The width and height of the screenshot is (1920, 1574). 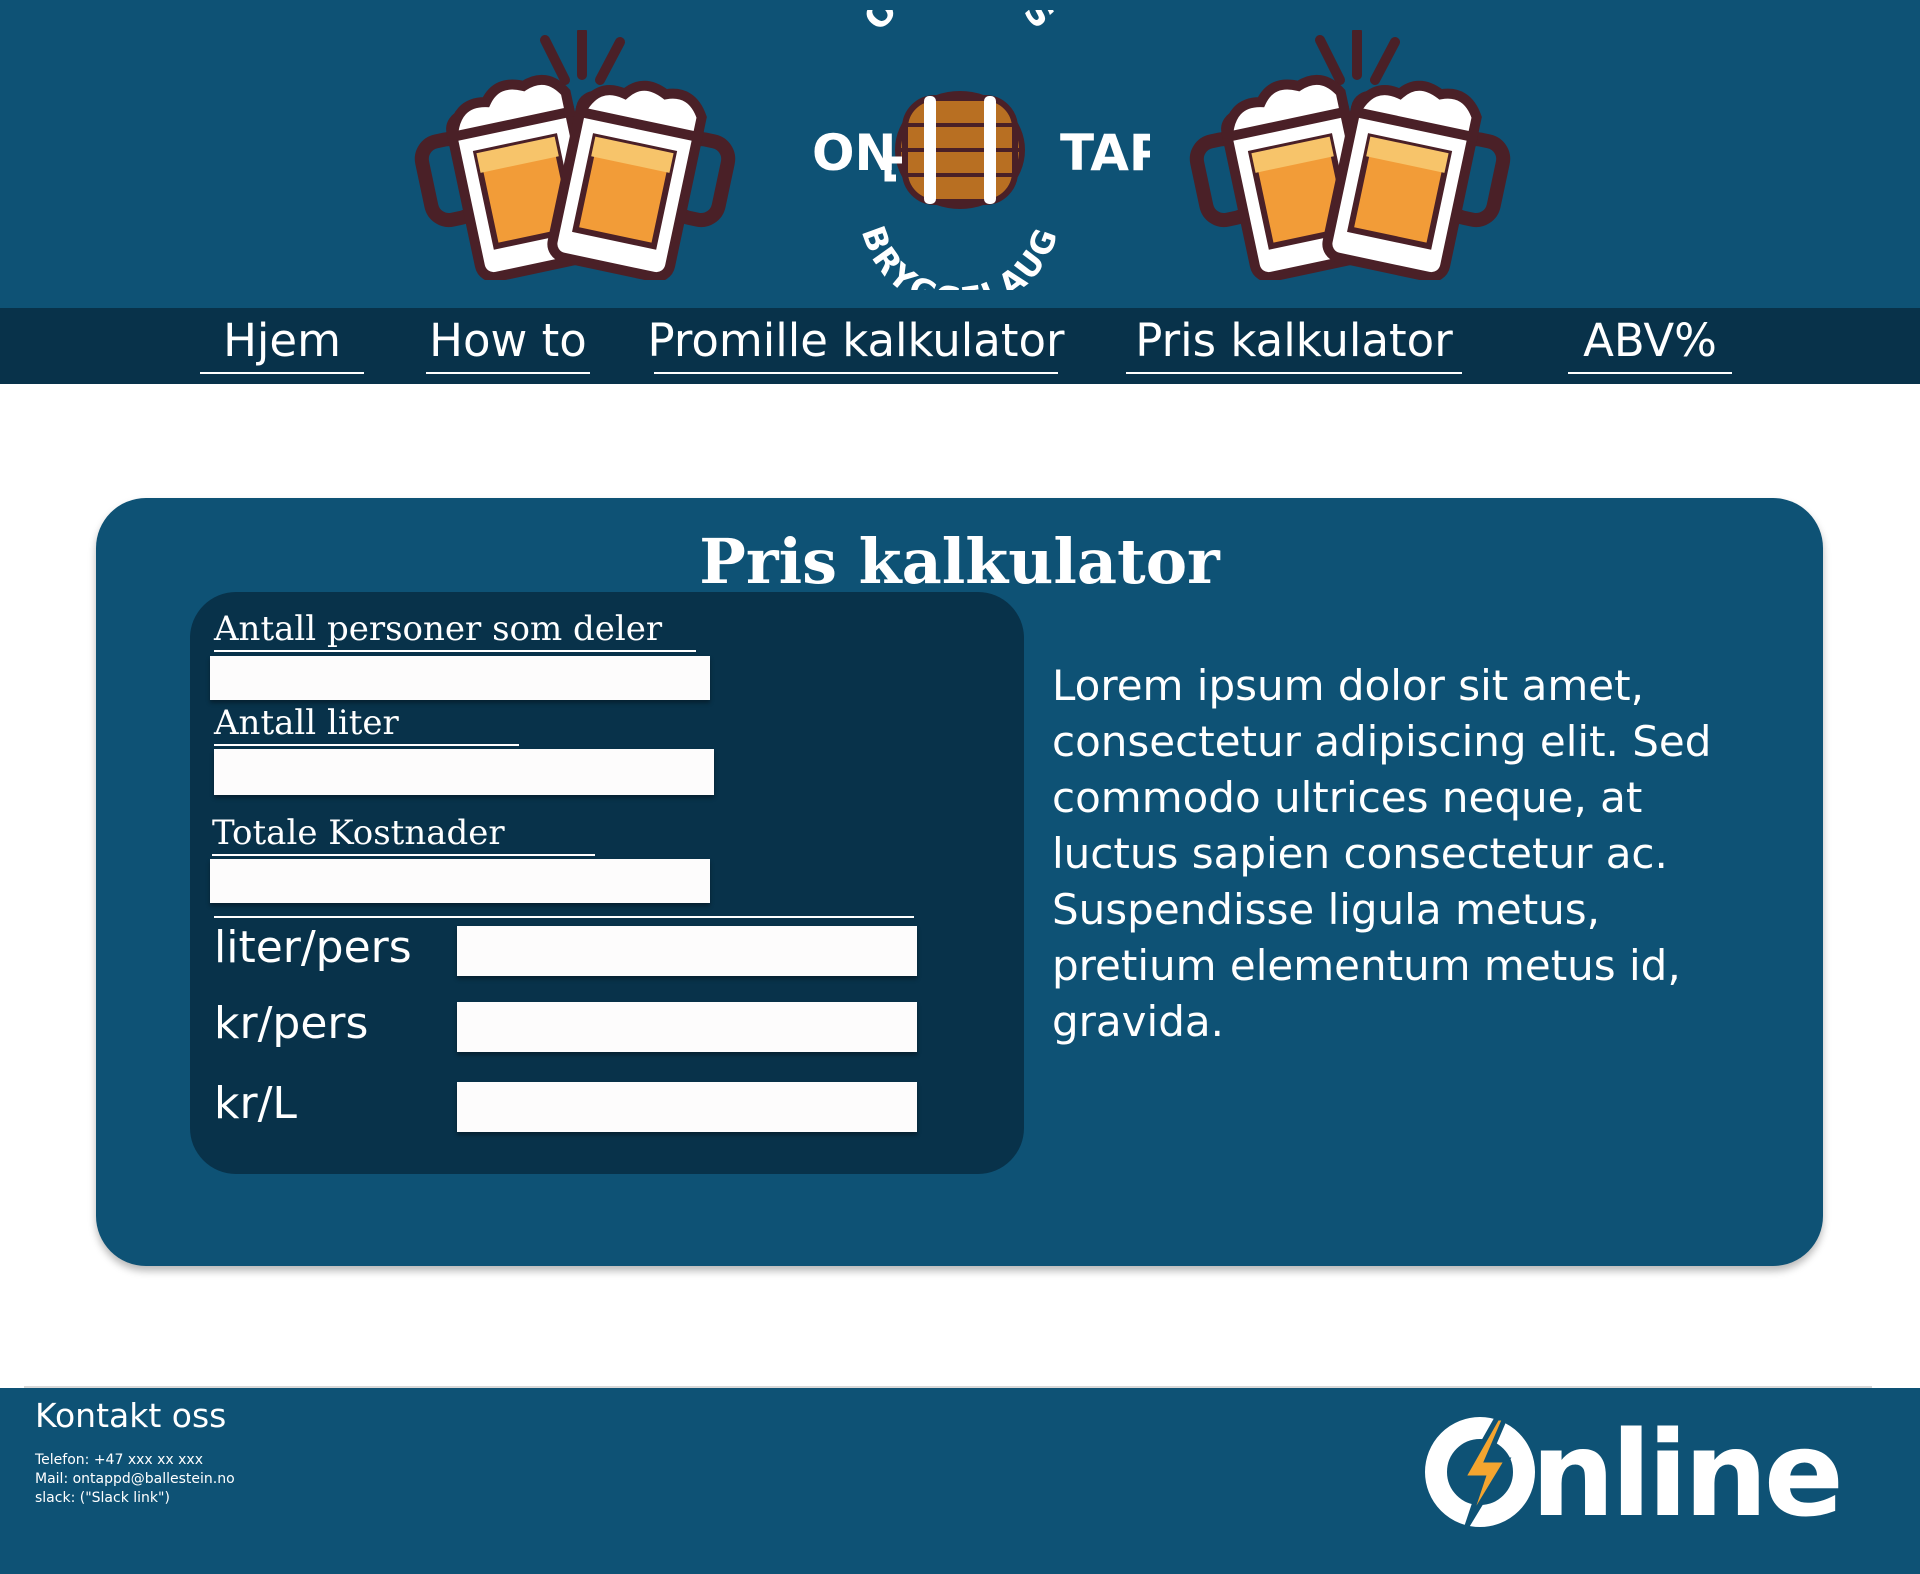 I want to click on antall-personer-input, so click(x=460, y=678).